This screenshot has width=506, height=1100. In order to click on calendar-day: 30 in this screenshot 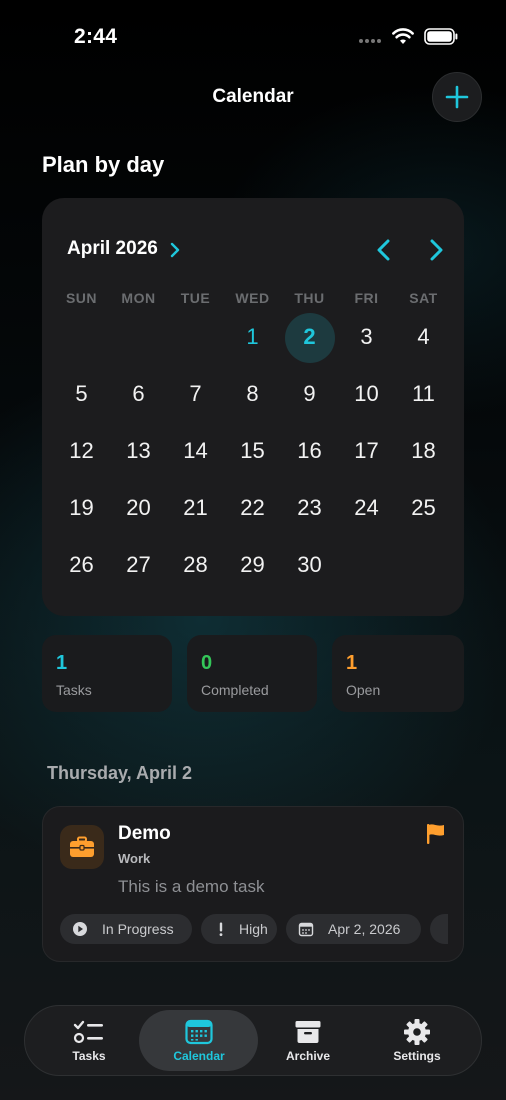, I will do `click(309, 565)`.